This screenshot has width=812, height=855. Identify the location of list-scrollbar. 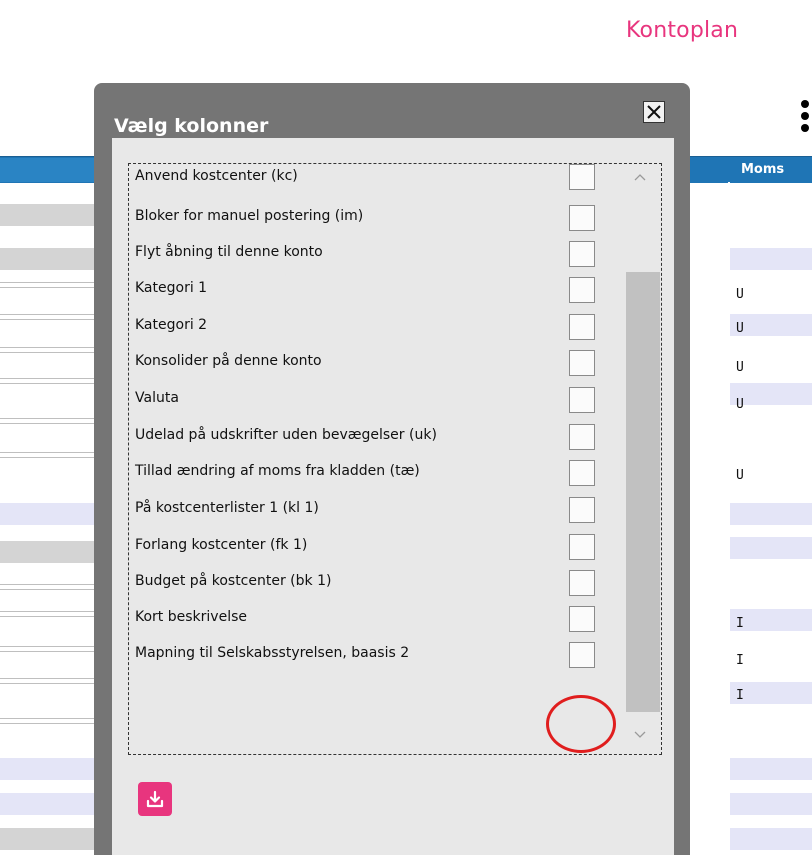
(642, 459).